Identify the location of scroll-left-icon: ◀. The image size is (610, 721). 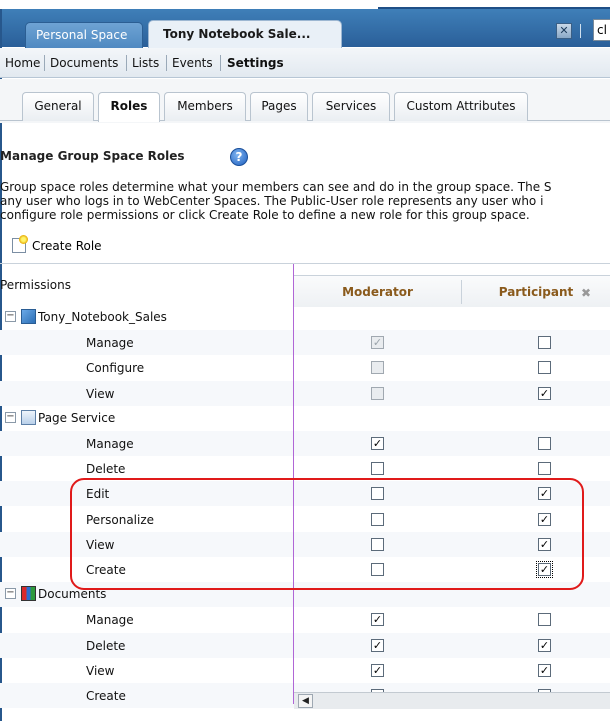
(305, 701).